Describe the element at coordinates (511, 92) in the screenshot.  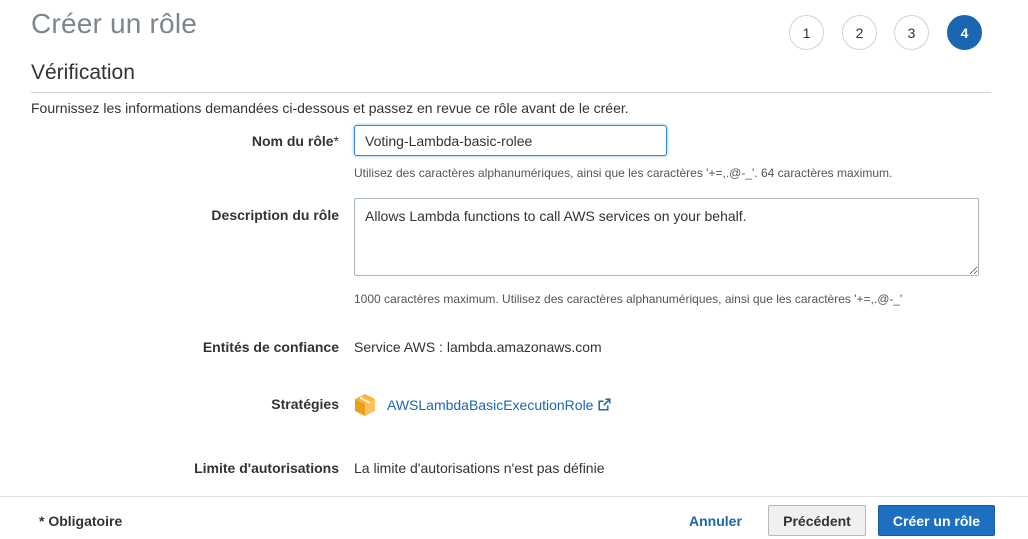
I see `section-divider` at that location.